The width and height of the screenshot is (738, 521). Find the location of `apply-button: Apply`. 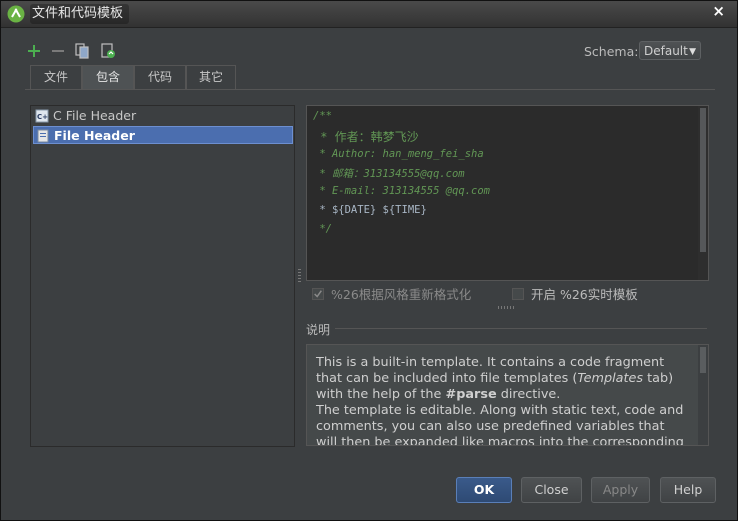

apply-button: Apply is located at coordinates (620, 490).